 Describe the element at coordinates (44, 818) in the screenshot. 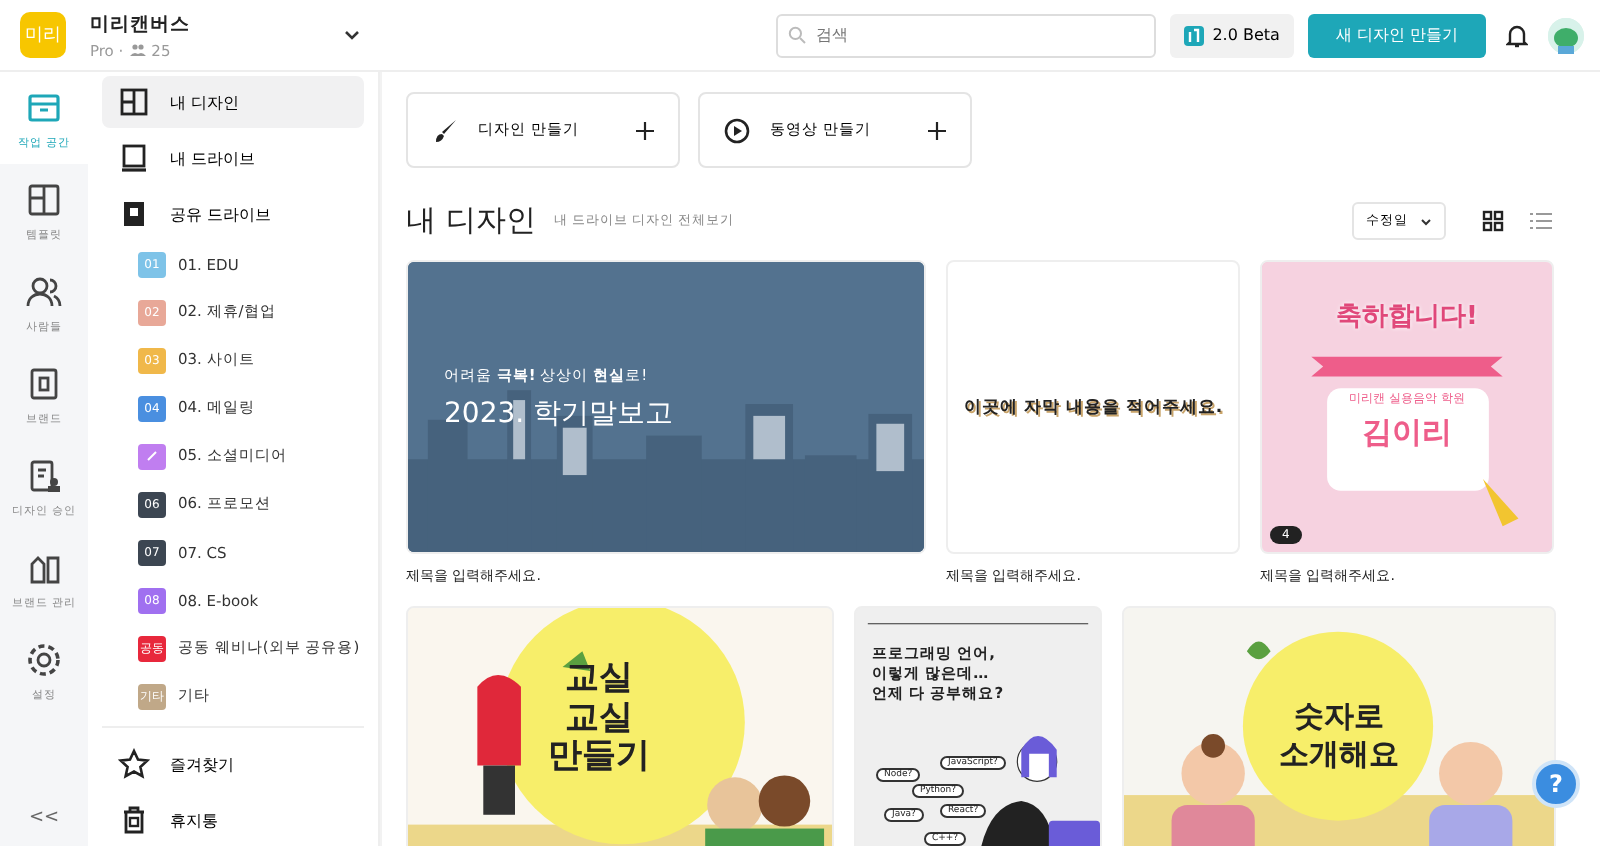

I see `collapse-button: <<` at that location.